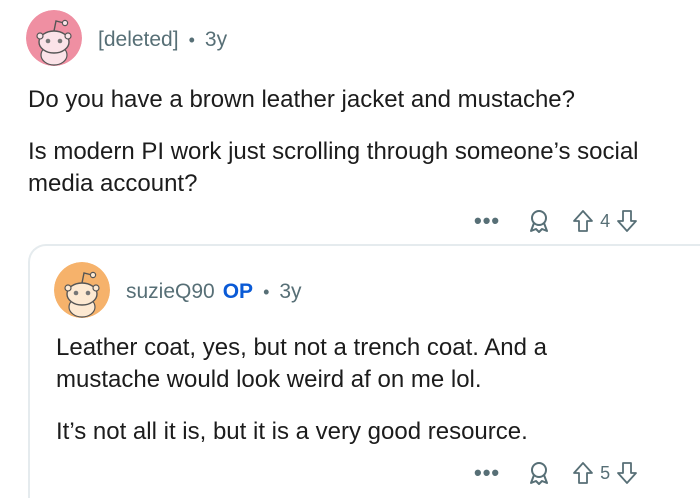 This screenshot has width=700, height=498. I want to click on comment-meta: suzieQ90 OP • 3y, so click(214, 292).